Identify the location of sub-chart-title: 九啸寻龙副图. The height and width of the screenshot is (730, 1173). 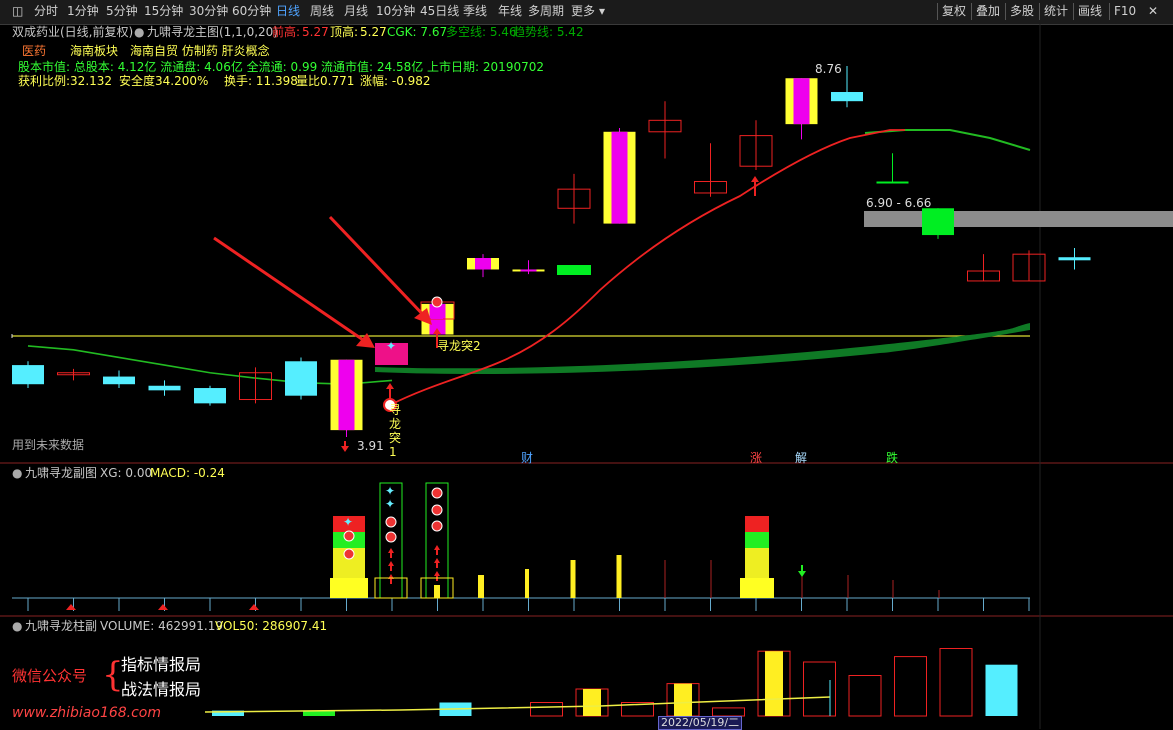
(61, 473).